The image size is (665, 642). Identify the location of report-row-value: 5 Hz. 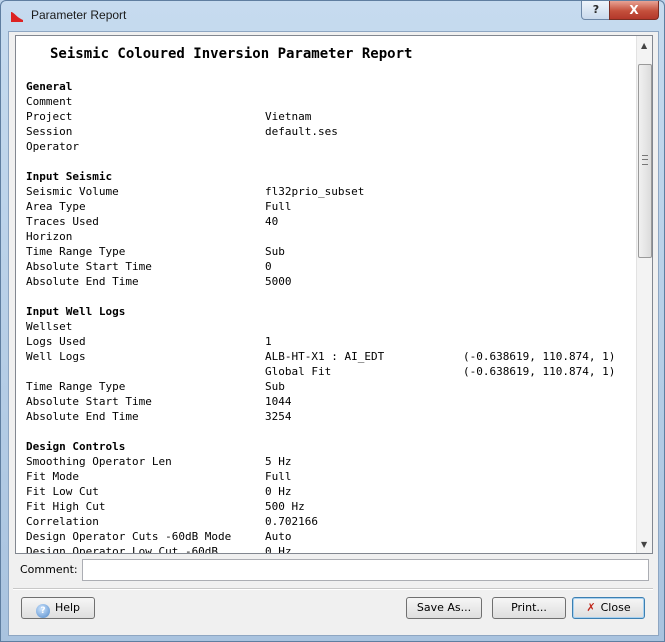
(278, 461).